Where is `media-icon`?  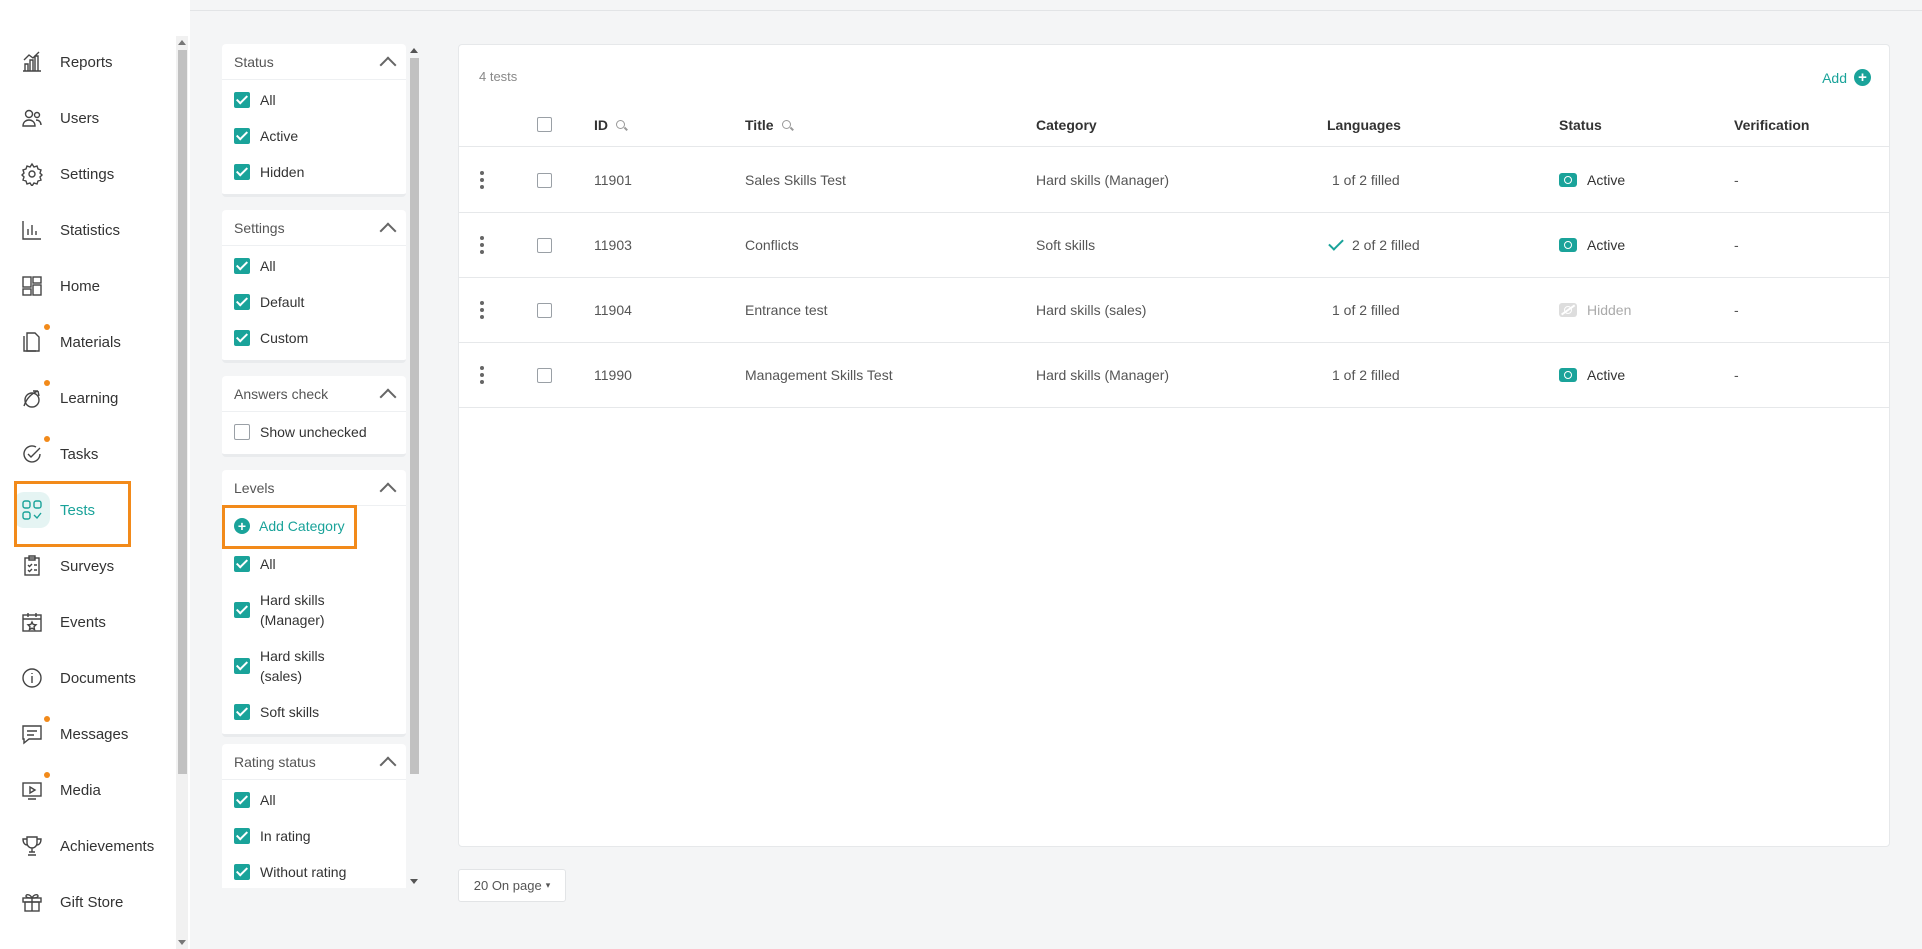 media-icon is located at coordinates (32, 790).